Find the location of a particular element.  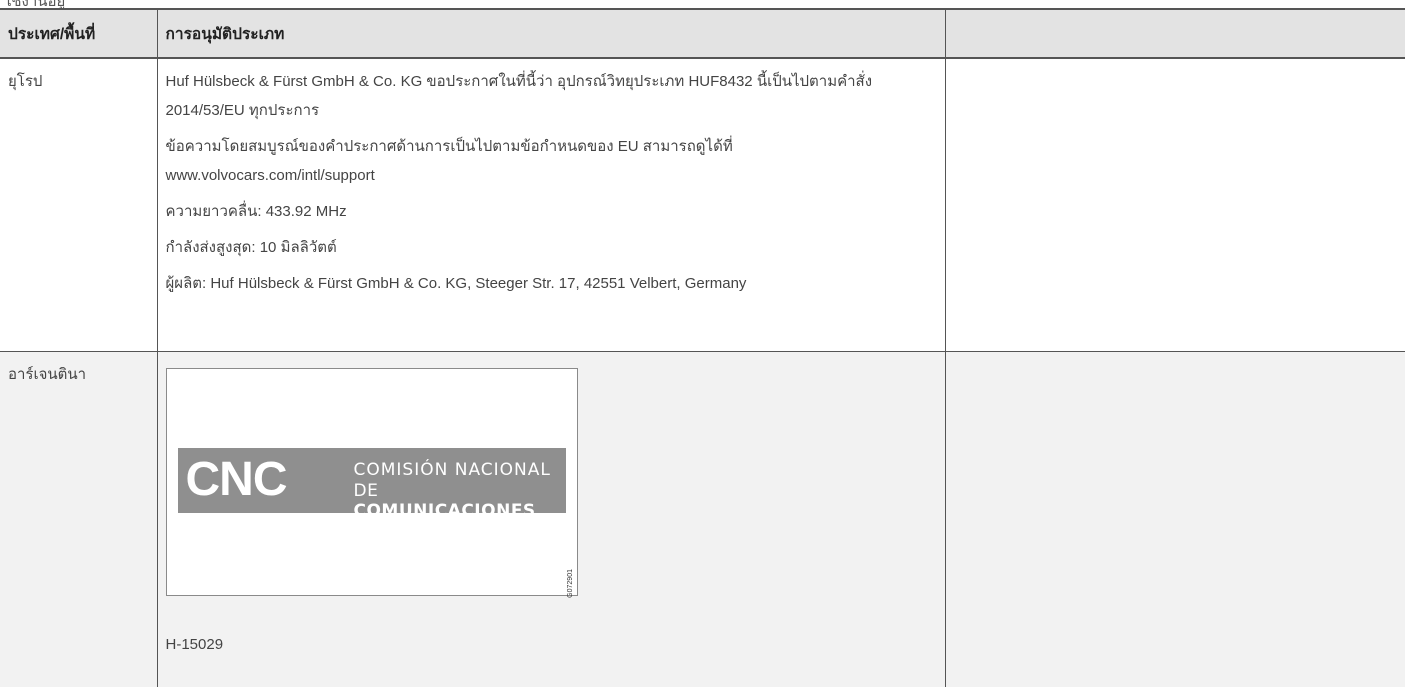

header-approval-type: การอนุมัติประเภท is located at coordinates (551, 33).